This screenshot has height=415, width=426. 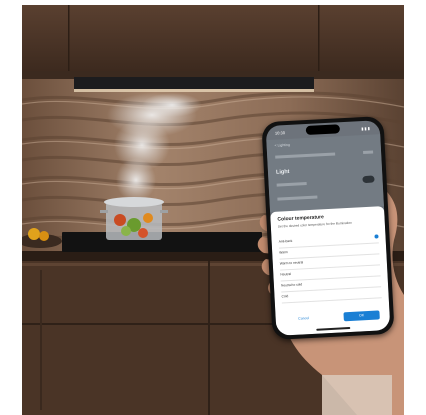 What do you see at coordinates (291, 285) in the screenshot?
I see `option-label: Neutral to cold` at bounding box center [291, 285].